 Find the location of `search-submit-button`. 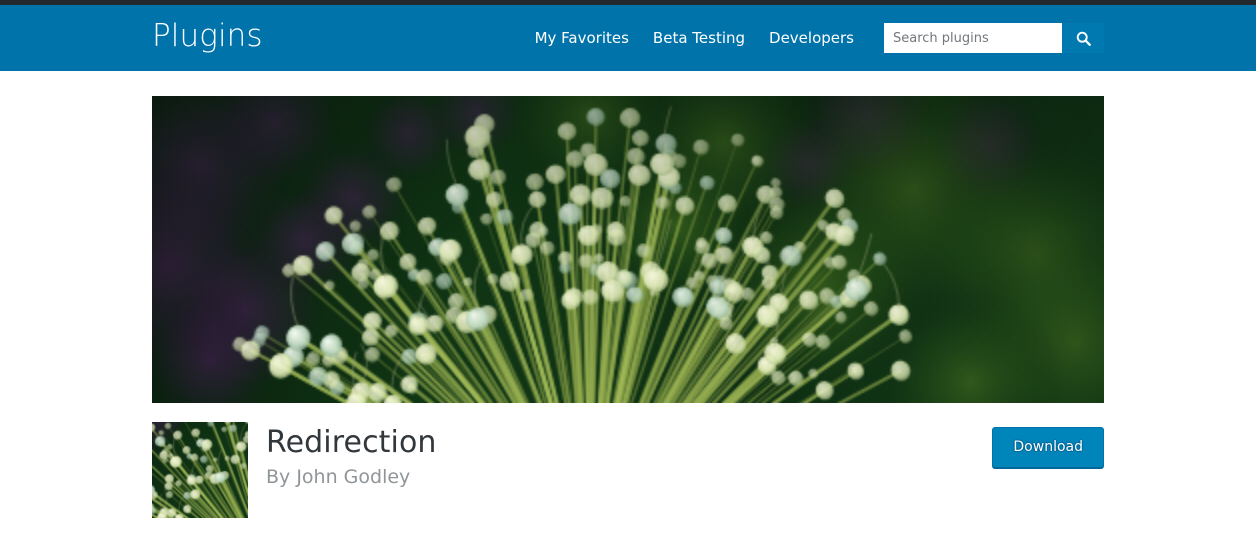

search-submit-button is located at coordinates (1083, 38).